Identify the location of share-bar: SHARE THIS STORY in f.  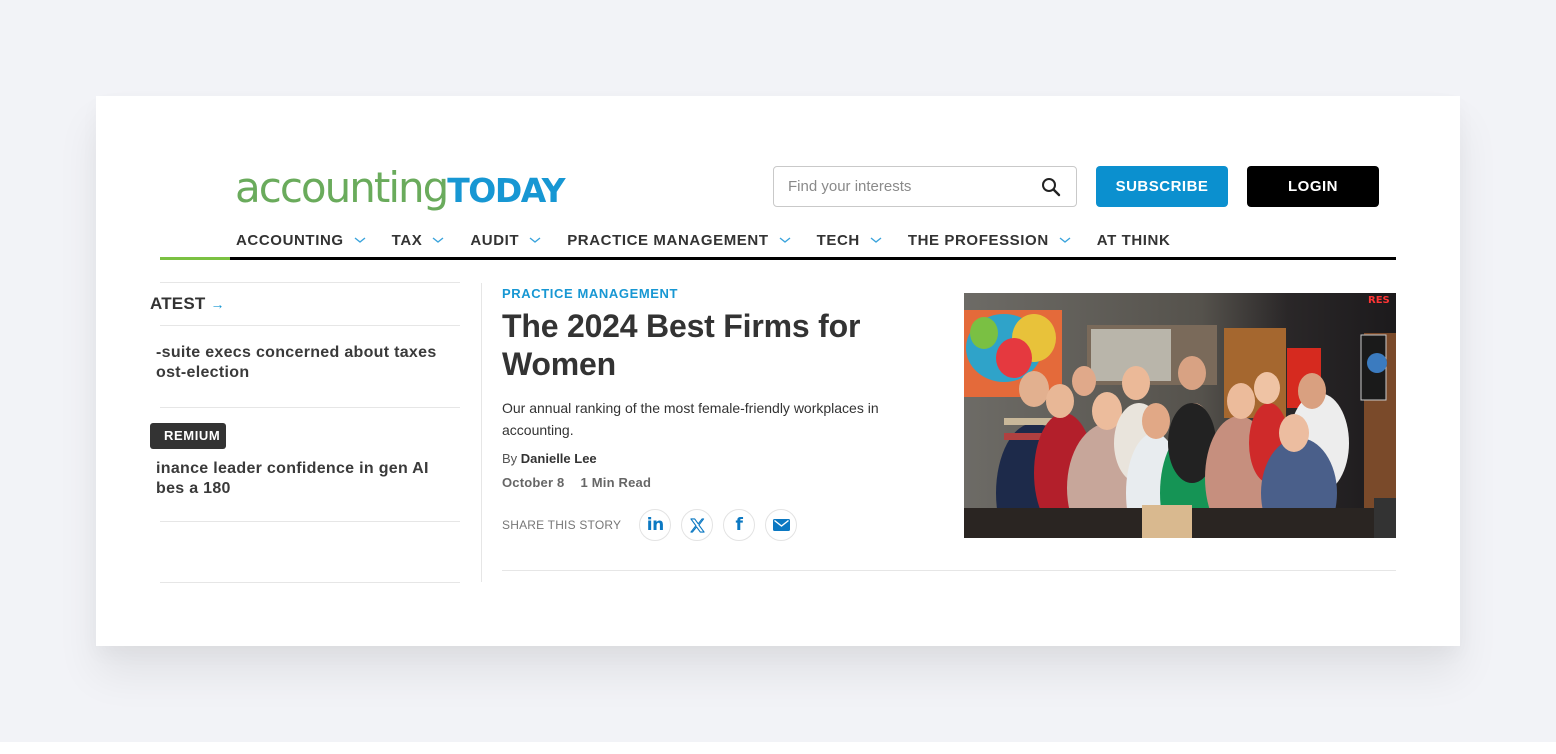
(702, 525).